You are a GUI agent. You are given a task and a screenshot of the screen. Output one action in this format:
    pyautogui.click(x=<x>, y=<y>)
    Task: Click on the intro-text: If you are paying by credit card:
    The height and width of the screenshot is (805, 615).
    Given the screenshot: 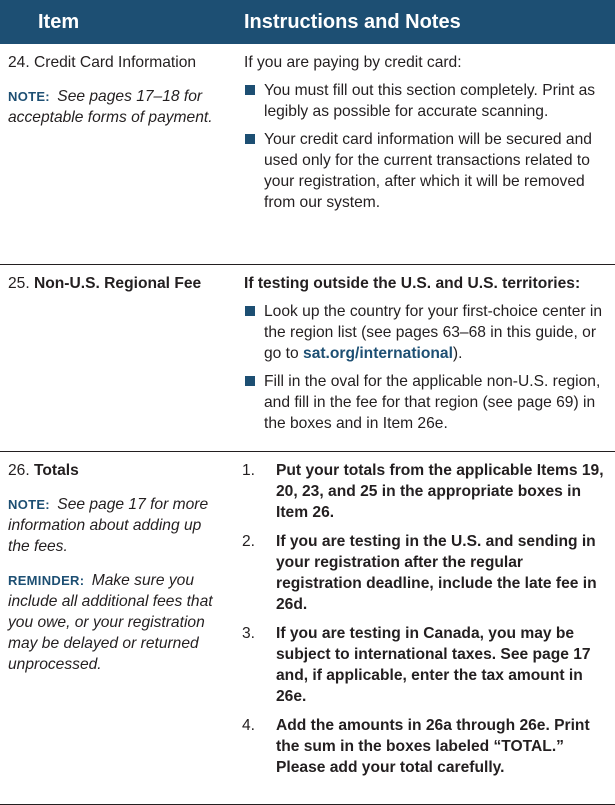 What is the action you would take?
    pyautogui.click(x=353, y=62)
    